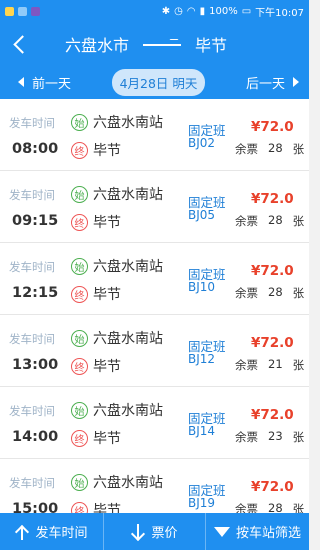  I want to click on left-arrow-icon, so click(21, 82).